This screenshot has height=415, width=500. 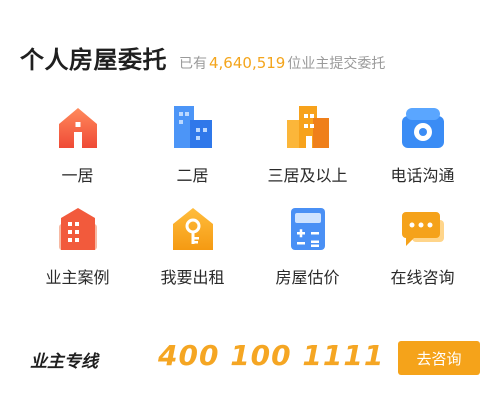 I want to click on house-icon, so click(x=78, y=127).